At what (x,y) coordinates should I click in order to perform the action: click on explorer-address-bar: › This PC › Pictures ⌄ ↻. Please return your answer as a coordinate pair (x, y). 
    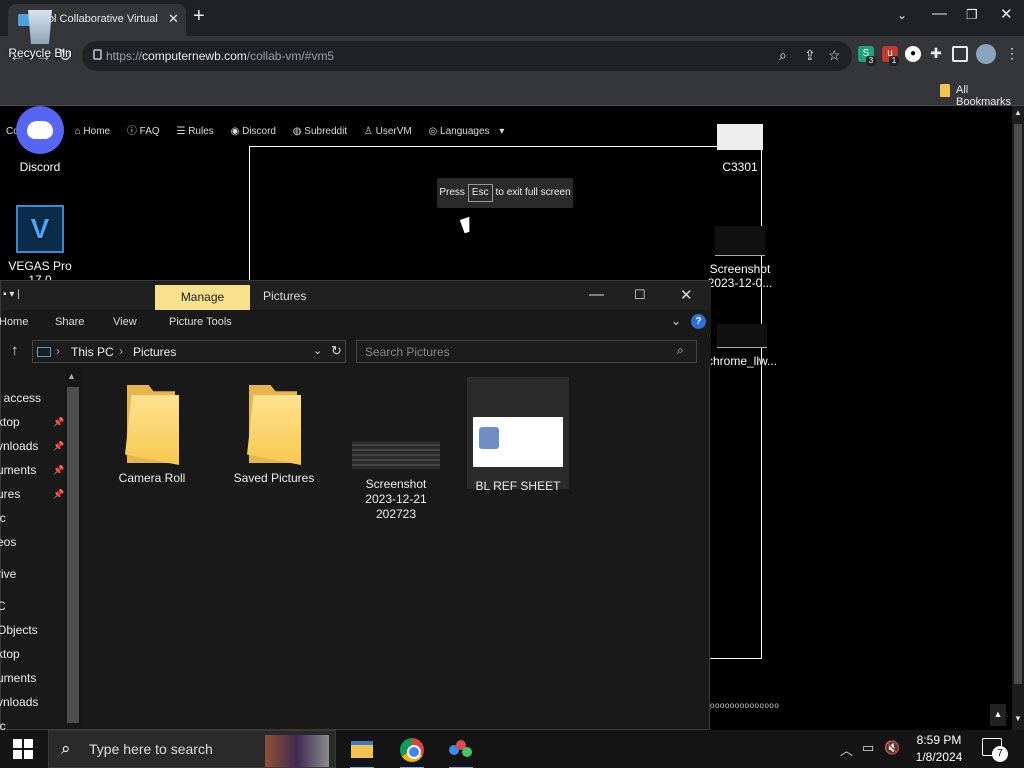
    Looking at the image, I should click on (189, 351).